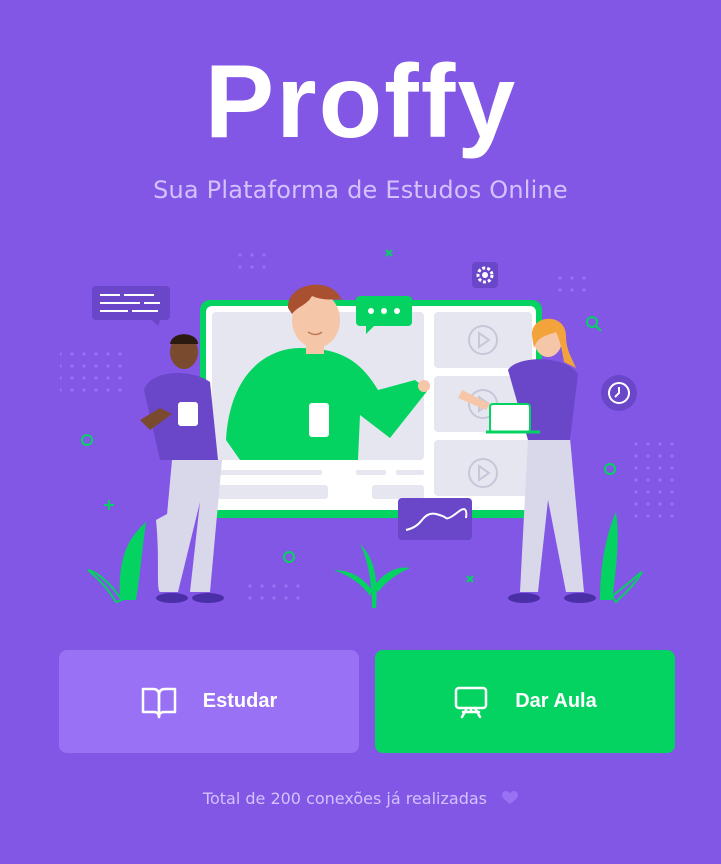  What do you see at coordinates (435, 519) in the screenshot?
I see `chart-card` at bounding box center [435, 519].